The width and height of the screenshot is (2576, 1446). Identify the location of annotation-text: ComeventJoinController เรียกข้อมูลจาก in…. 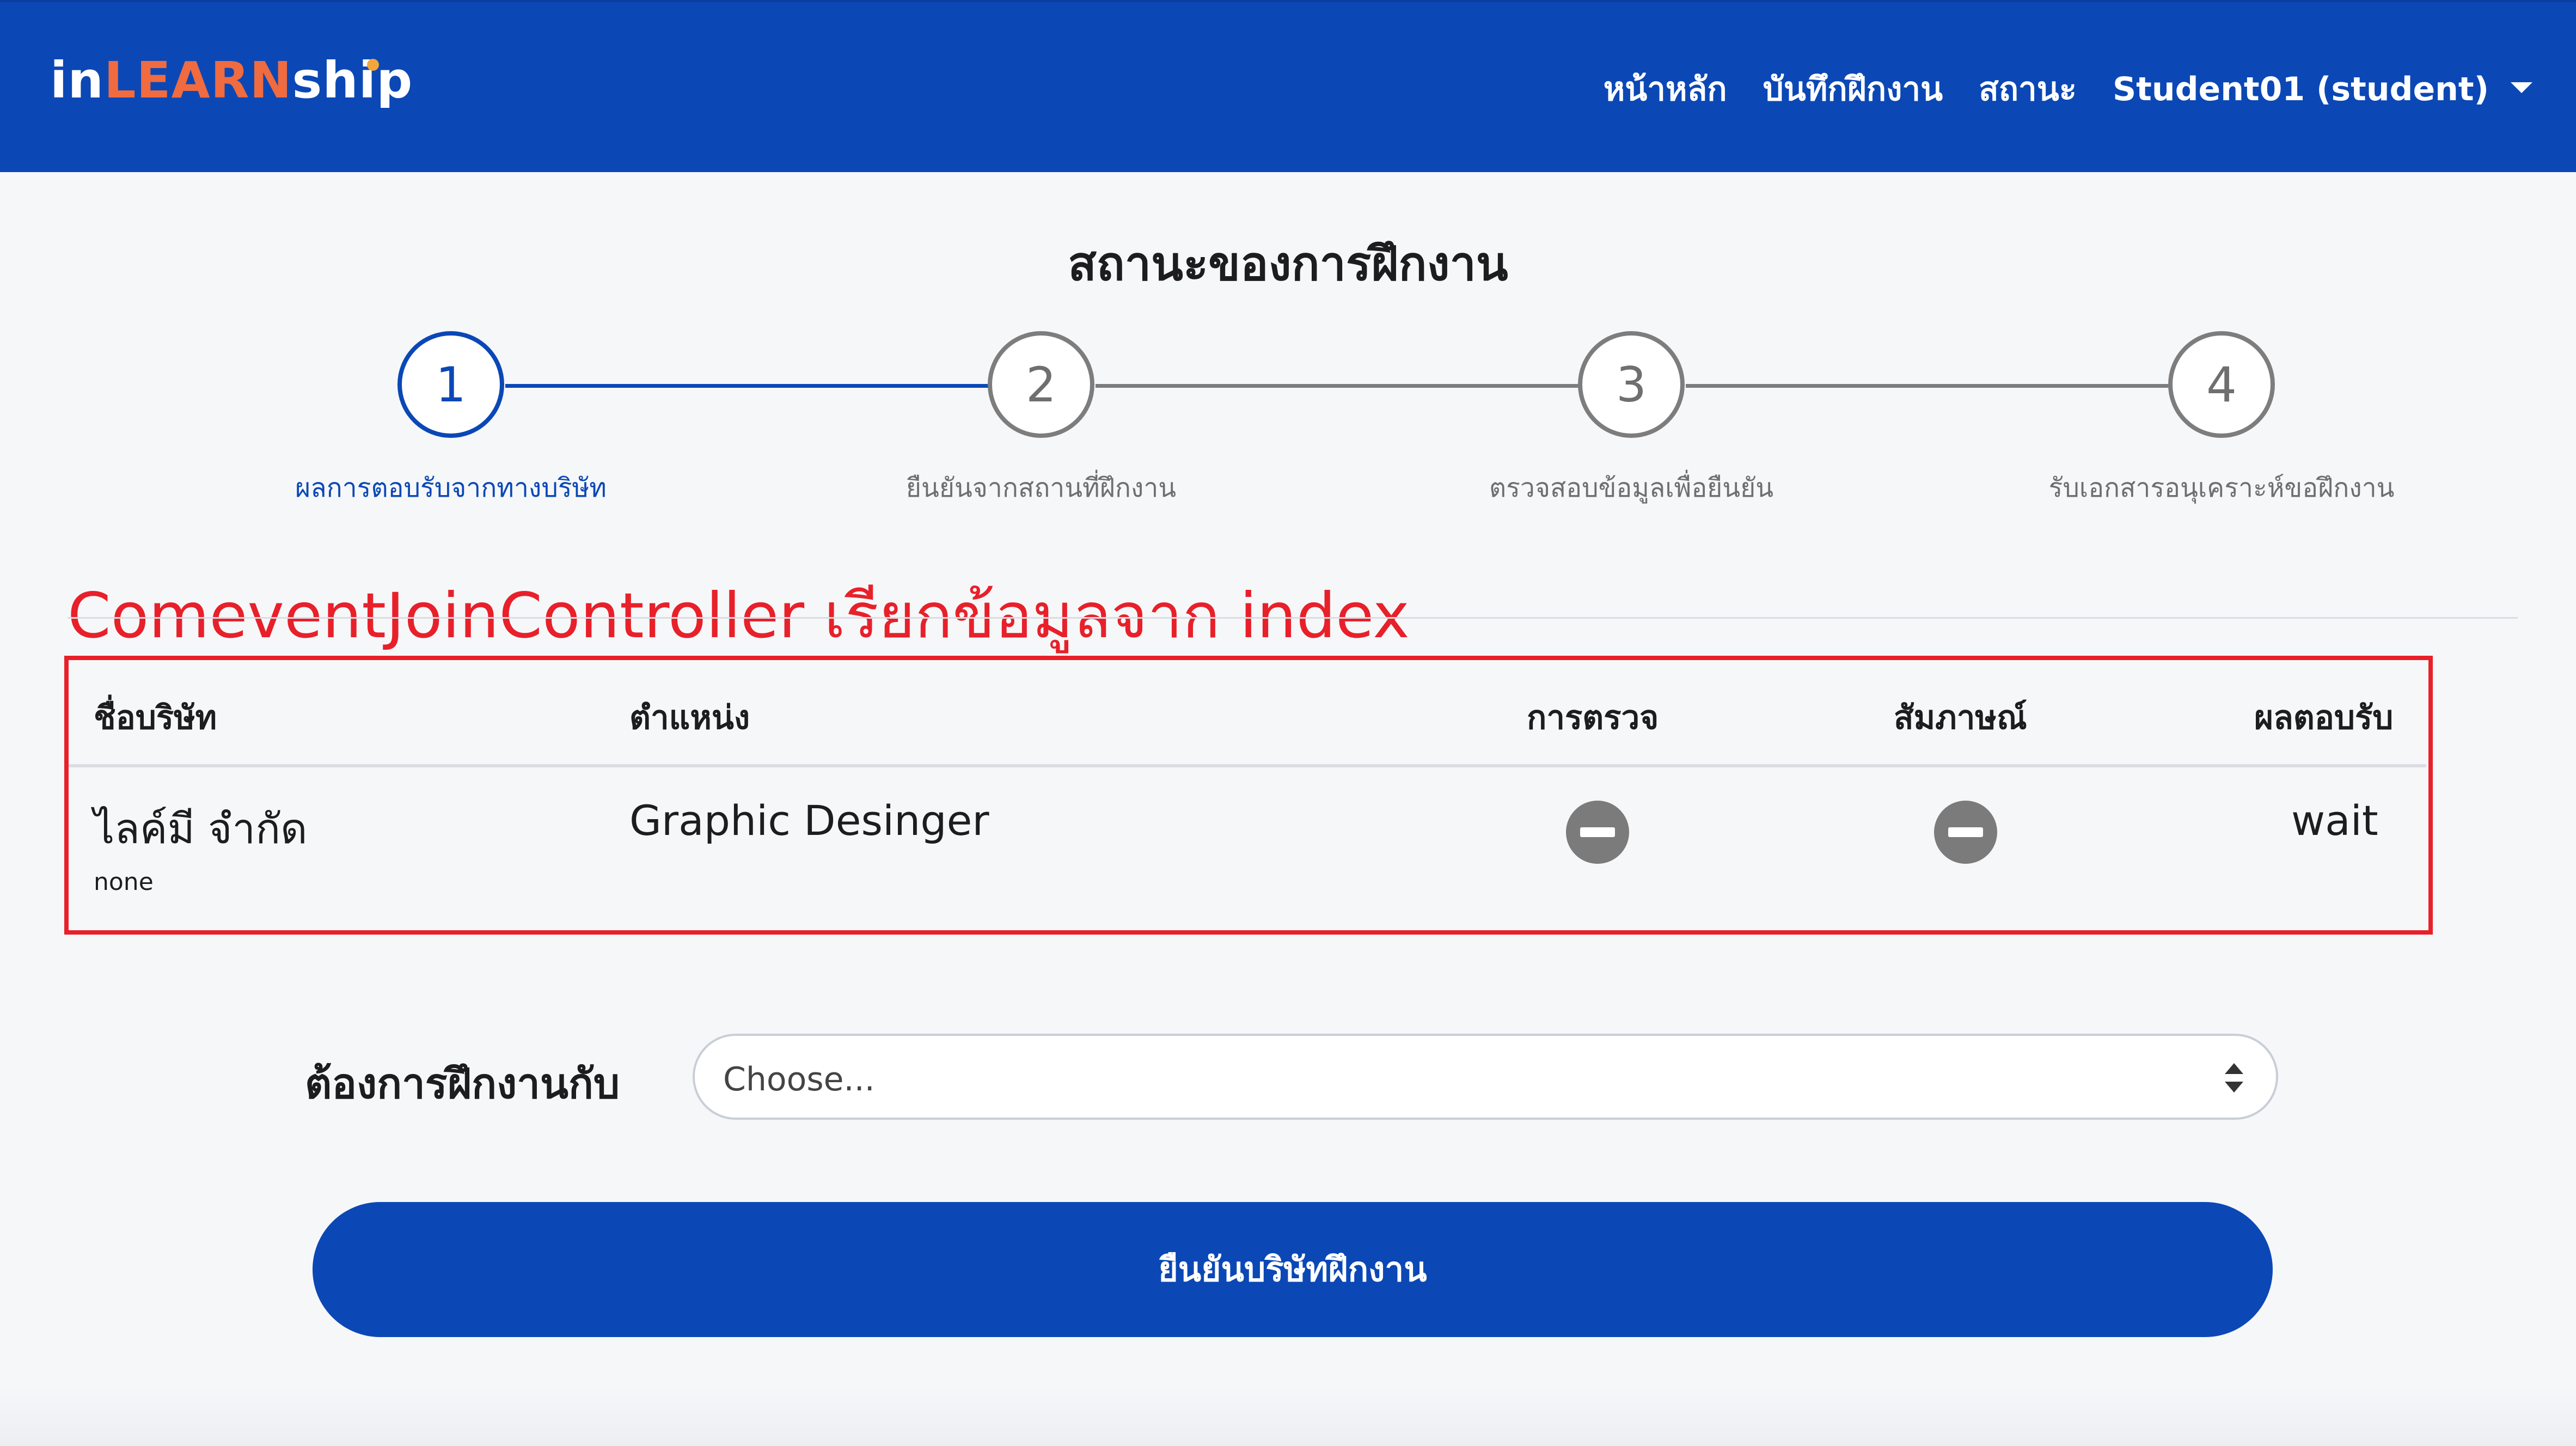
(739, 615).